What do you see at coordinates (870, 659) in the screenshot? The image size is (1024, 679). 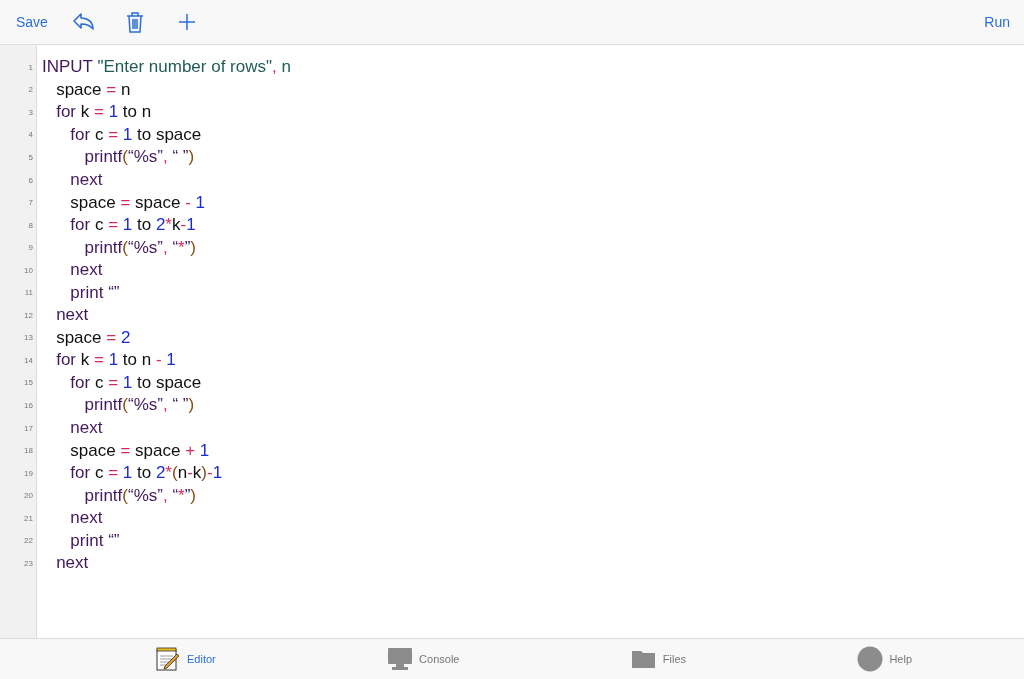 I see `help-icon` at bounding box center [870, 659].